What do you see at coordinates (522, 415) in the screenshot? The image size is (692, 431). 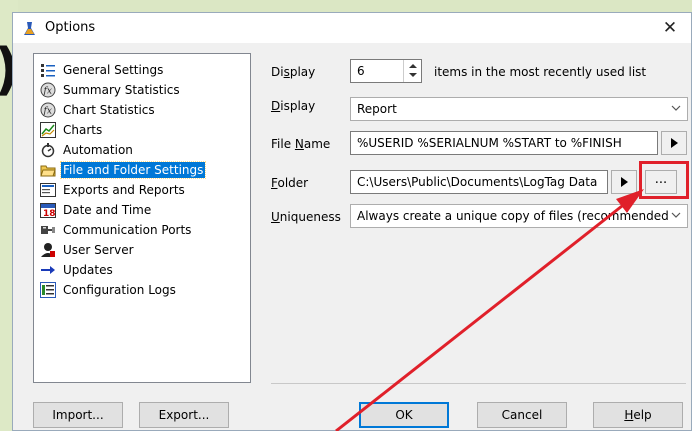 I see `cancel-button: Cancel` at bounding box center [522, 415].